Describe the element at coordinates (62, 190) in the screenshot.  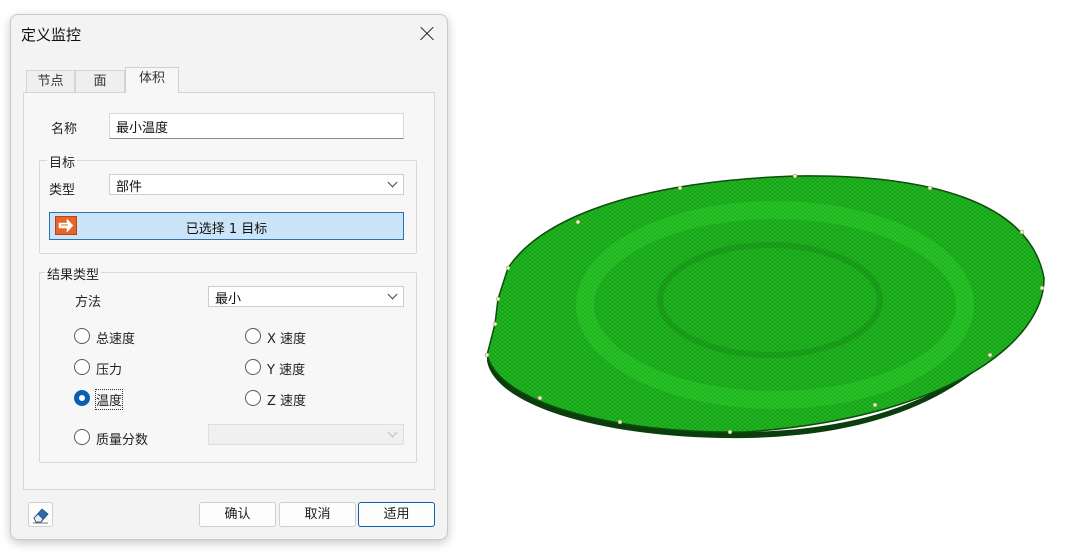
I see `type-label: 类型` at that location.